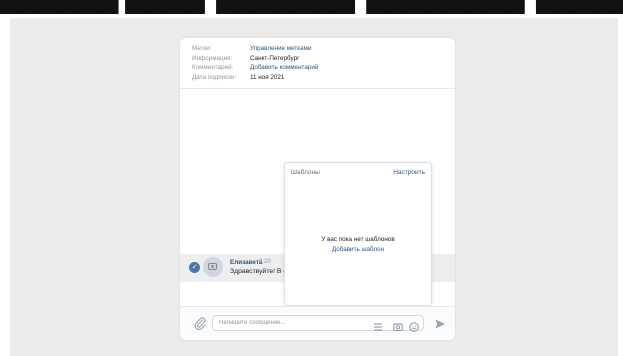 The height and width of the screenshot is (356, 623). Describe the element at coordinates (414, 325) in the screenshot. I see `smile-icon` at that location.